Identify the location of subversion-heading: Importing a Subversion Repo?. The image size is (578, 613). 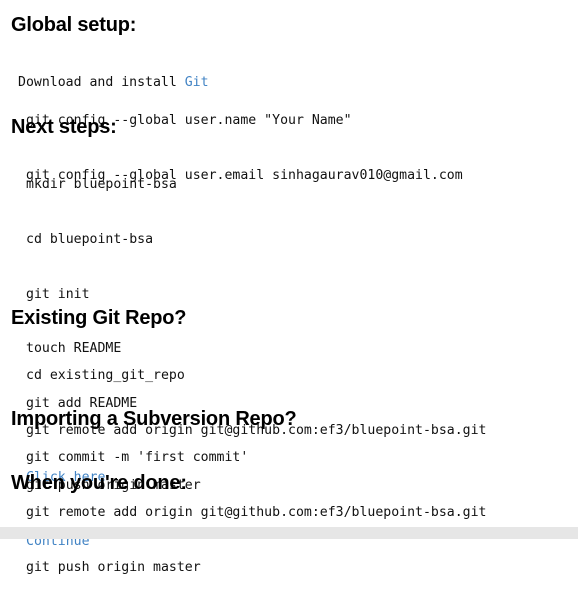
(154, 419).